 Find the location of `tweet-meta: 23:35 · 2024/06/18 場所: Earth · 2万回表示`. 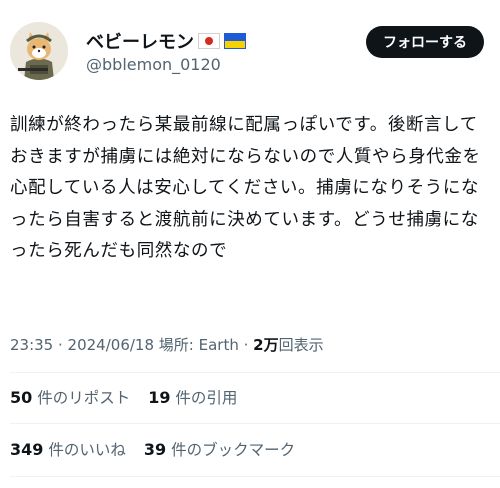

tweet-meta: 23:35 · 2024/06/18 場所: Earth · 2万回表示 is located at coordinates (167, 344).